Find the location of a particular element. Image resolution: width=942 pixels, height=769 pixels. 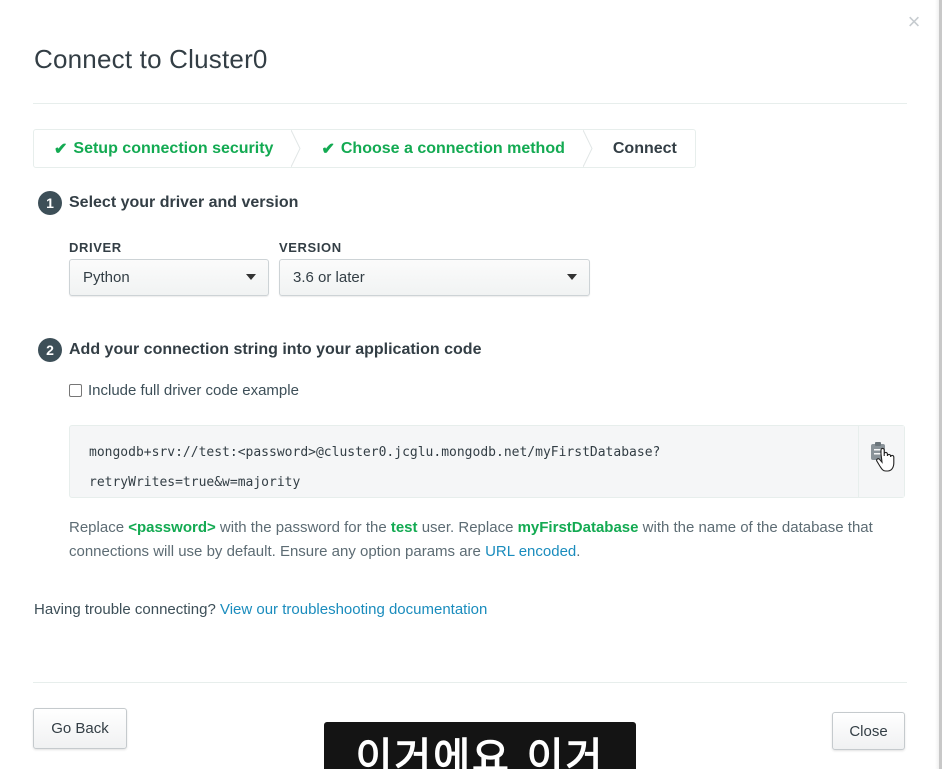

subtitle-text: 이거에요 이거 is located at coordinates (480, 752).